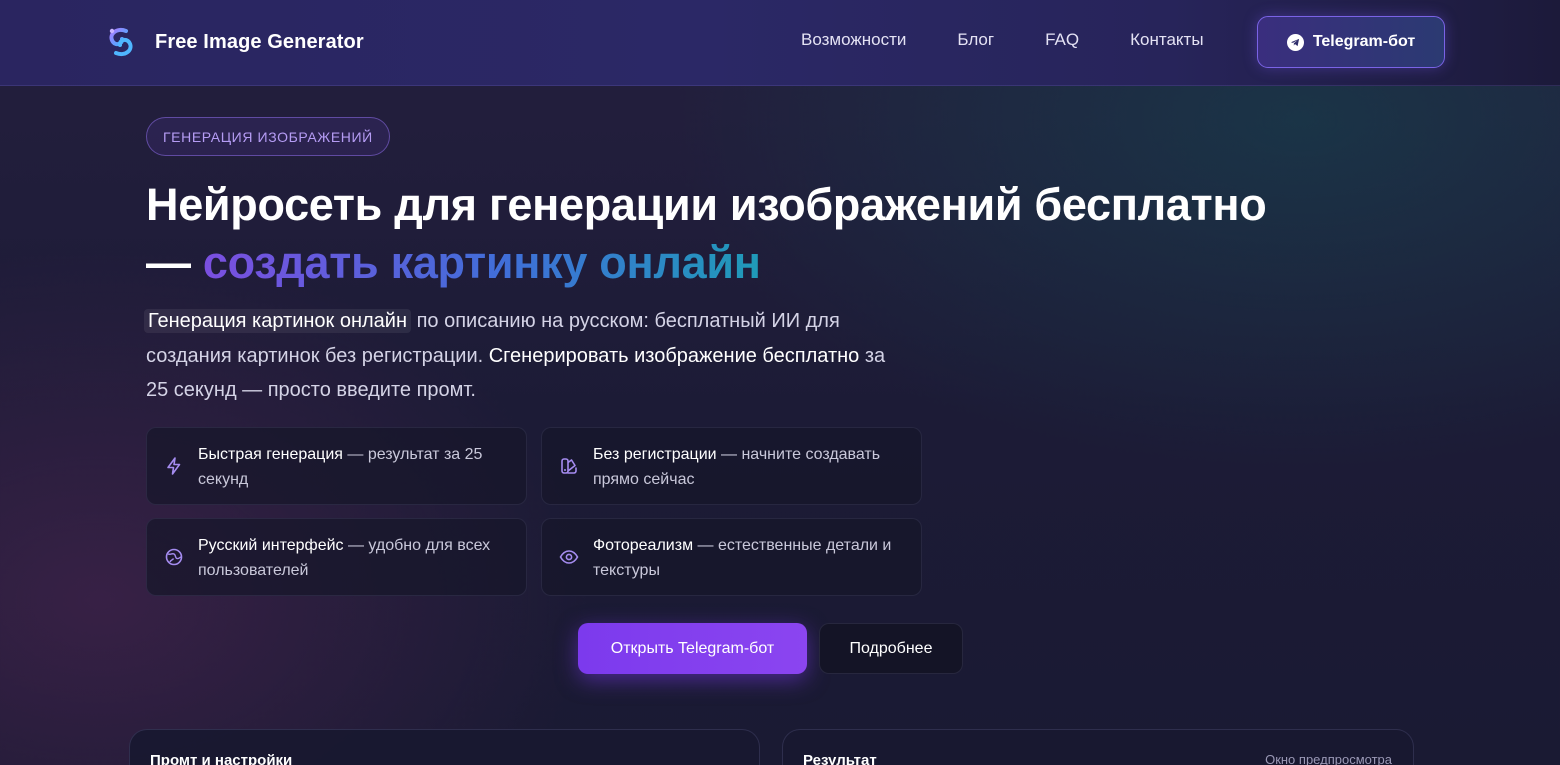 This screenshot has width=1560, height=765. Describe the element at coordinates (174, 557) in the screenshot. I see `globe-icon` at that location.